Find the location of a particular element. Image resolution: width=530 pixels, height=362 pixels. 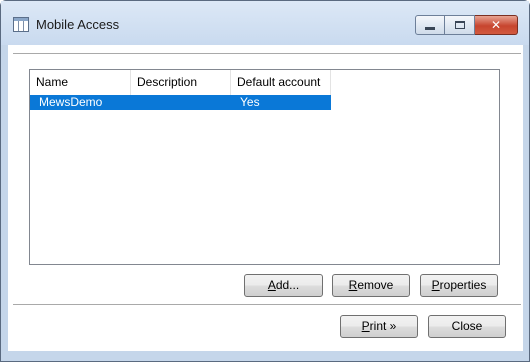

remove-button: Remove is located at coordinates (371, 285).